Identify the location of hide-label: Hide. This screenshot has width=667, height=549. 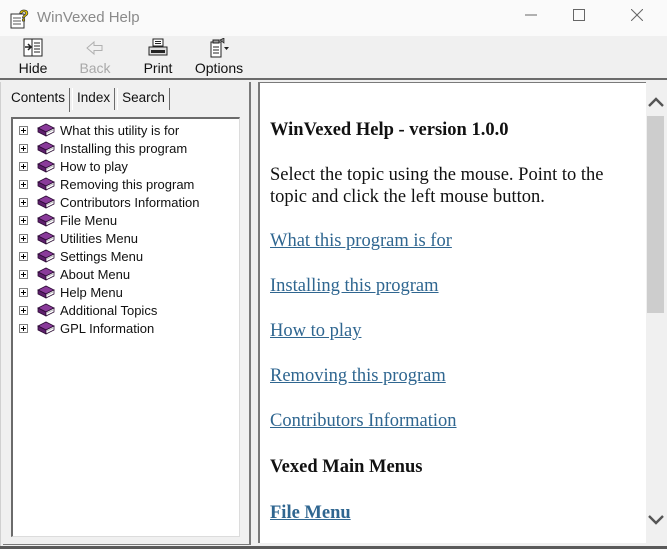
(33, 68).